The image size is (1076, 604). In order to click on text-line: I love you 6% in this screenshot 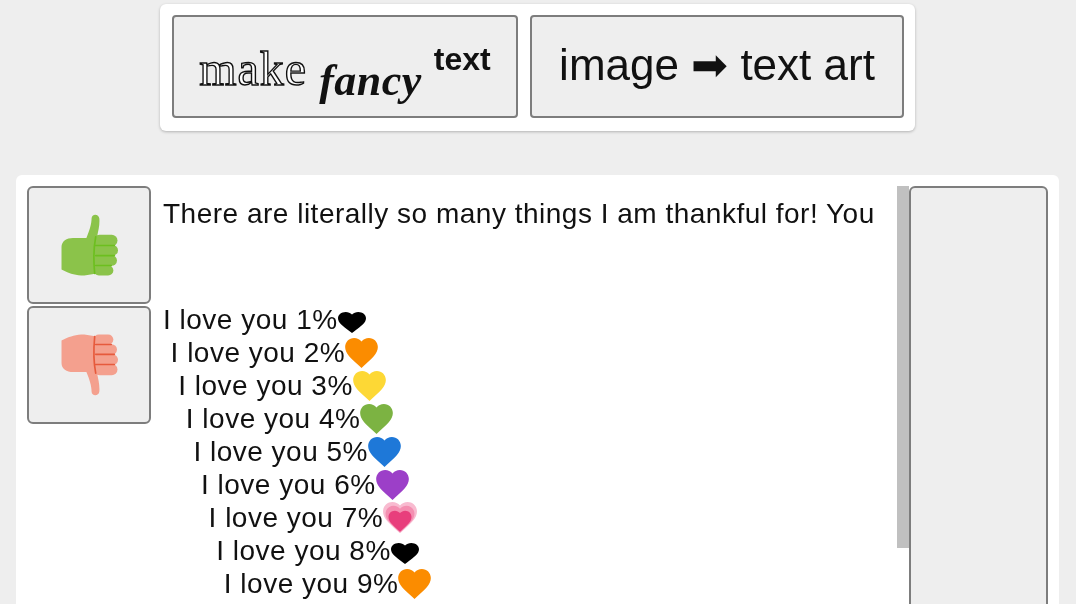, I will do `click(288, 484)`.